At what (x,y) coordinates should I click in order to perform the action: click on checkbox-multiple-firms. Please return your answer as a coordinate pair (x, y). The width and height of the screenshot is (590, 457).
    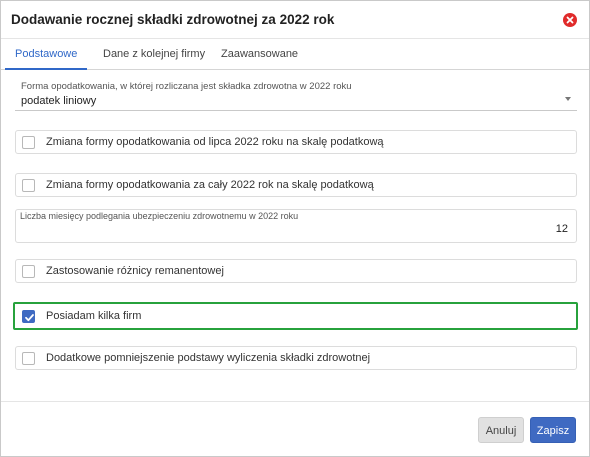
    Looking at the image, I should click on (28, 316).